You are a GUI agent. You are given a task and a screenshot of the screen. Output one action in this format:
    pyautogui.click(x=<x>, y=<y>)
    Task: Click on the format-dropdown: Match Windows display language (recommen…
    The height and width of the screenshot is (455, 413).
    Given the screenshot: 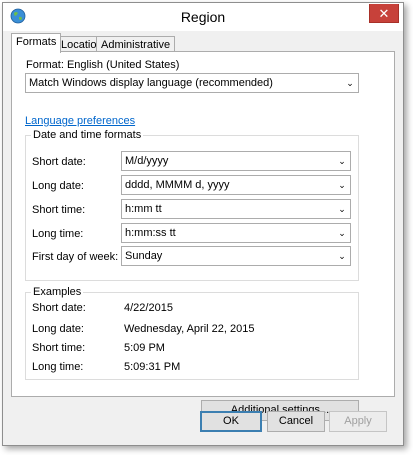 What is the action you would take?
    pyautogui.click(x=192, y=83)
    